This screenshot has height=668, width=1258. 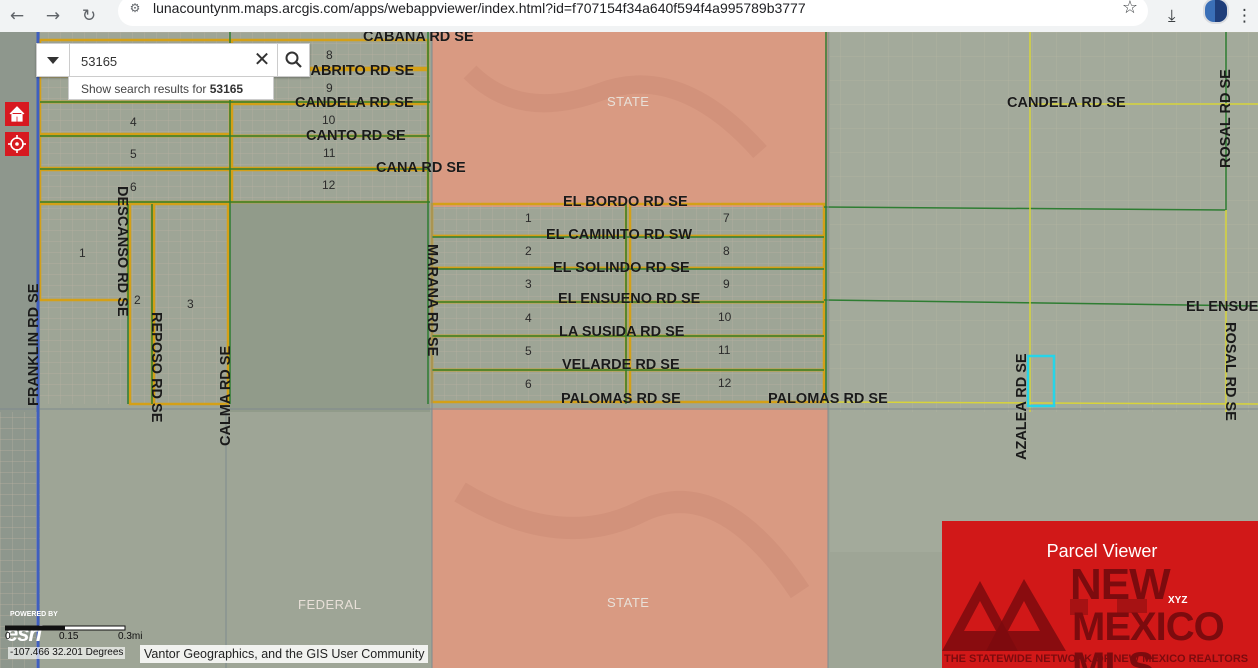 What do you see at coordinates (418, 38) in the screenshot?
I see `street-label: CABANA RD SE` at bounding box center [418, 38].